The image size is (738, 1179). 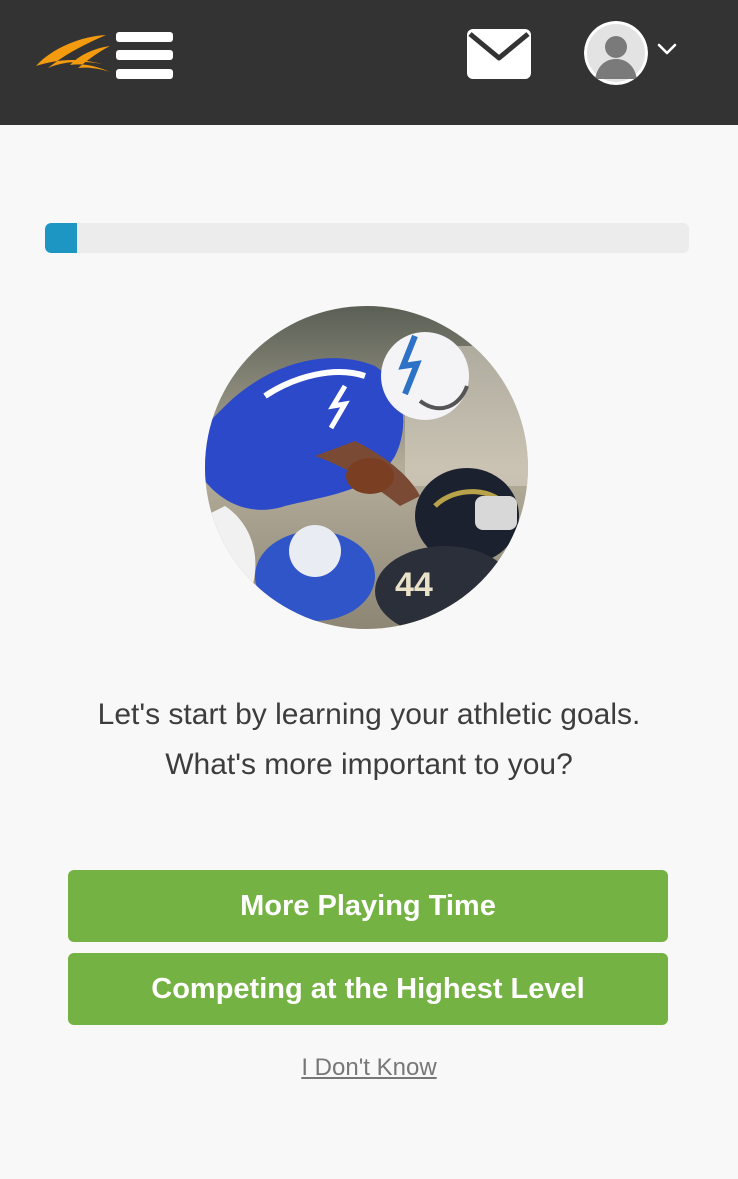 What do you see at coordinates (369, 62) in the screenshot?
I see `top-navigation-bar` at bounding box center [369, 62].